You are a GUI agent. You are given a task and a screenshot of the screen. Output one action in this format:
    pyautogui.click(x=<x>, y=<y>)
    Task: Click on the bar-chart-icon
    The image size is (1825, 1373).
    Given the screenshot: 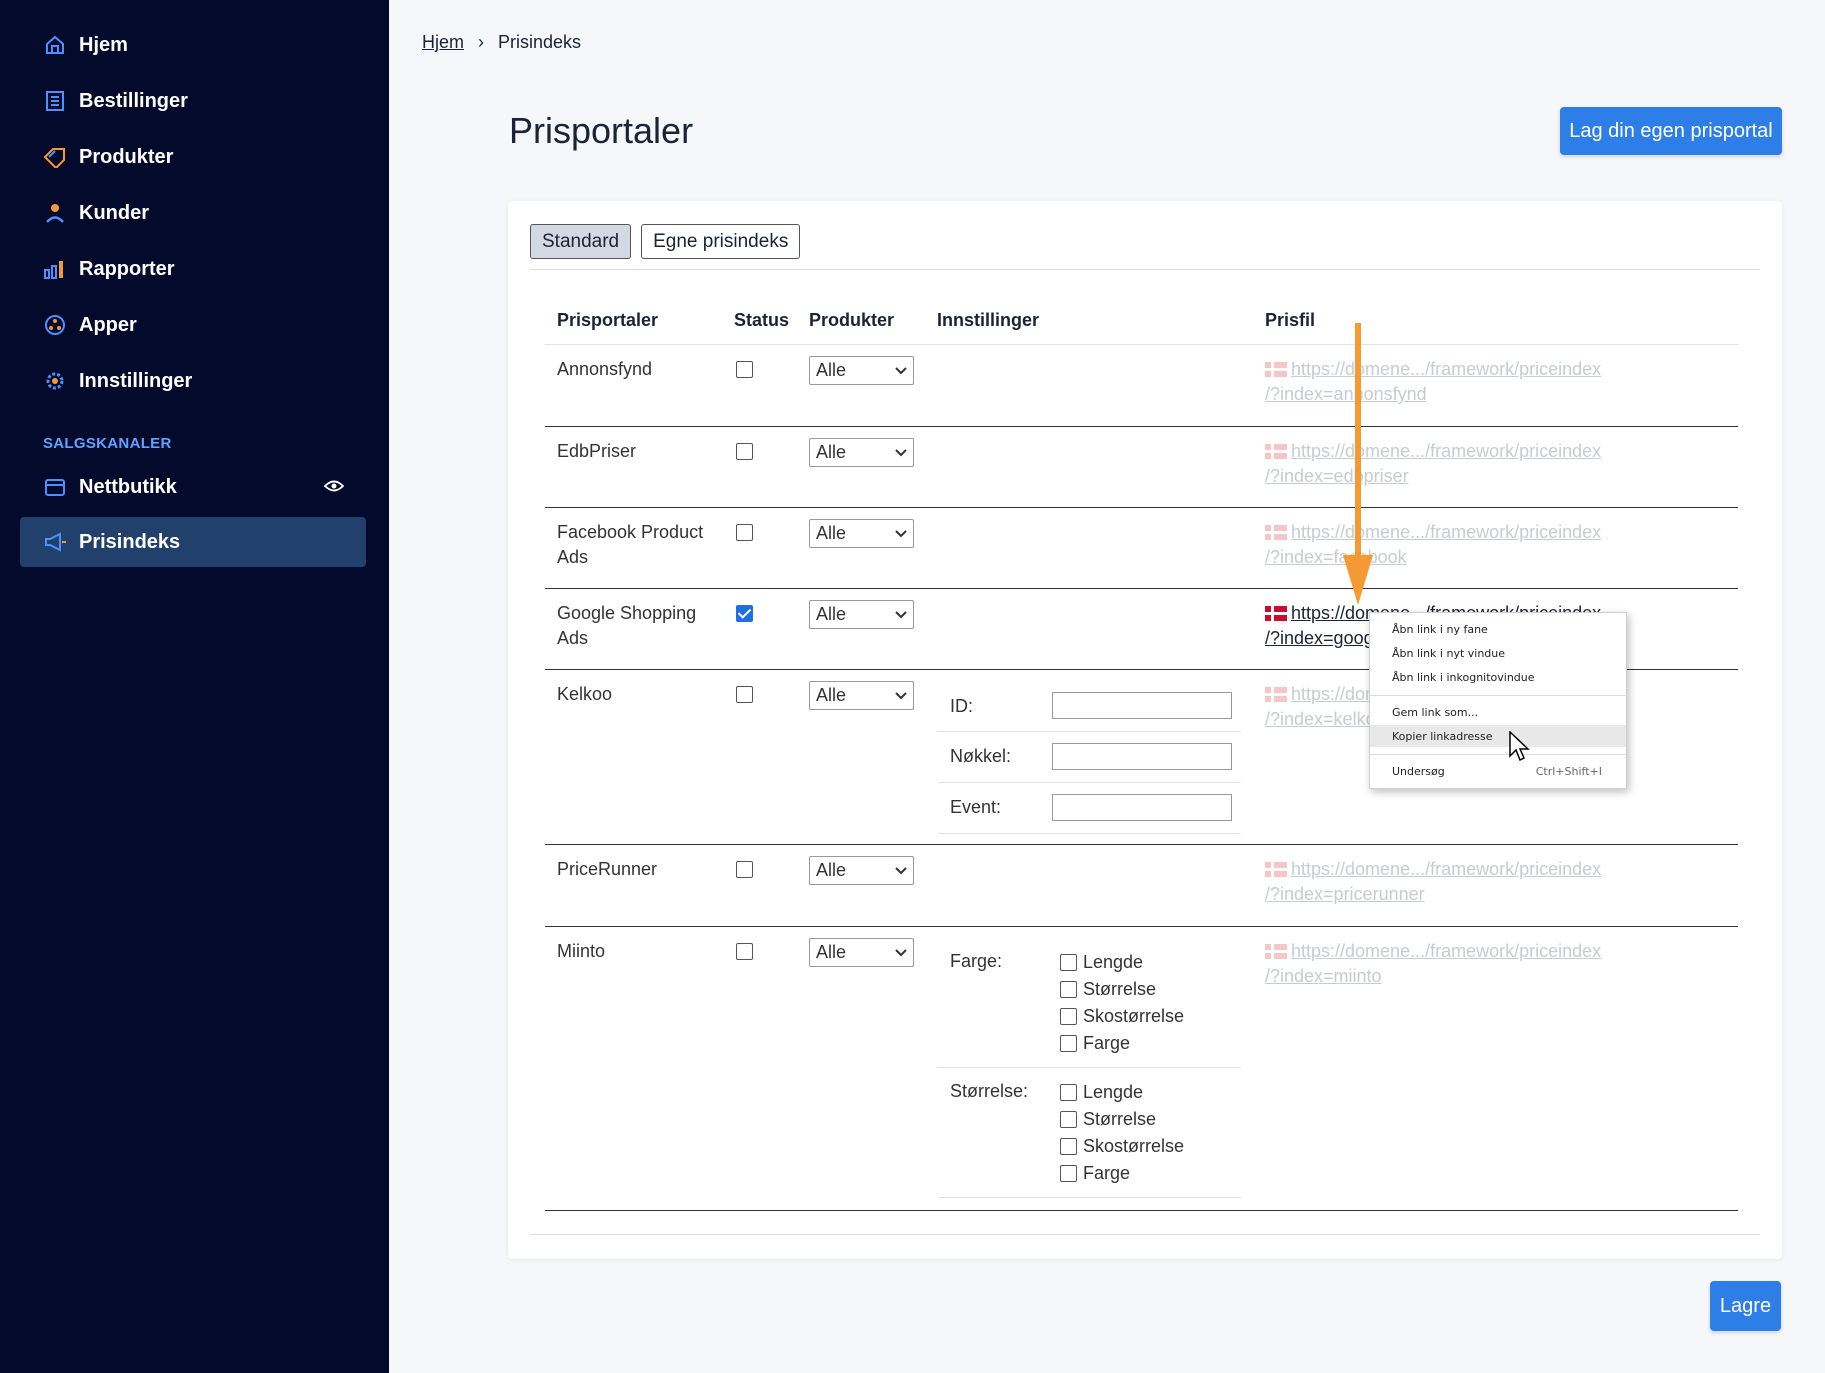 What is the action you would take?
    pyautogui.click(x=55, y=269)
    